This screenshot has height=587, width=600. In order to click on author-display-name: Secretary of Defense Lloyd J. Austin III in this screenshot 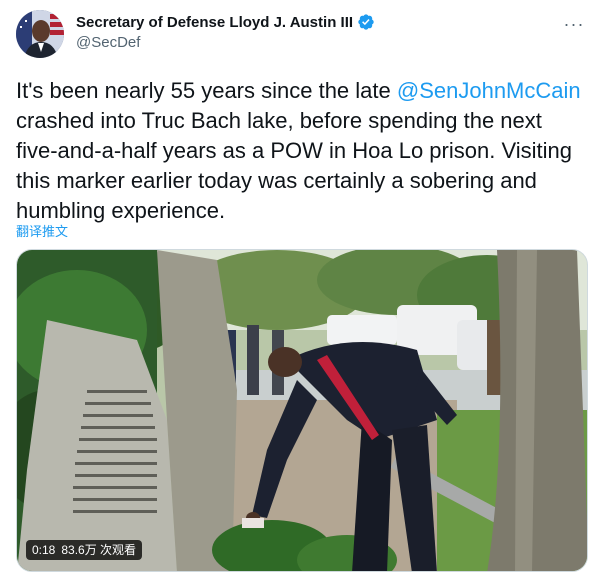, I will do `click(214, 22)`.